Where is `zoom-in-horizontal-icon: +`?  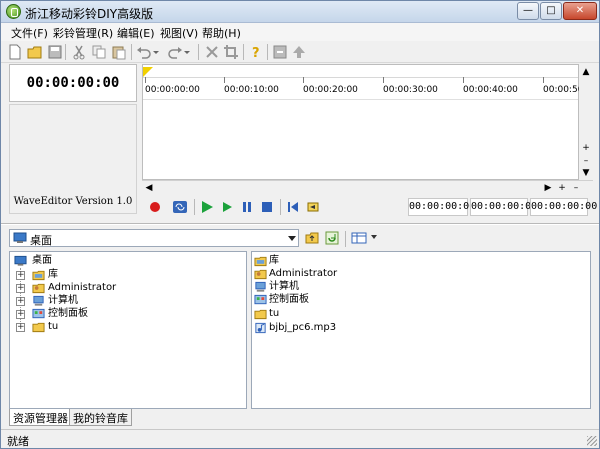
zoom-in-horizontal-icon: + is located at coordinates (562, 188).